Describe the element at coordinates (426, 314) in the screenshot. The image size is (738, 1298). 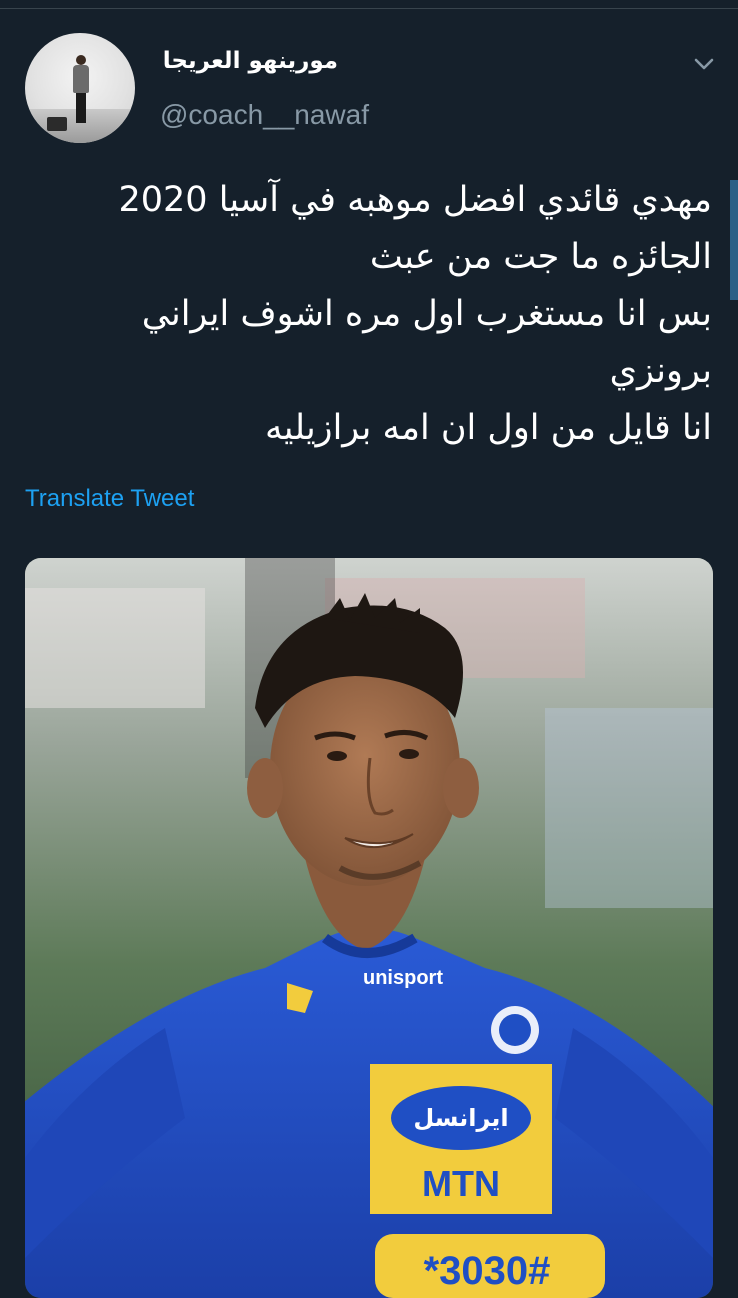
I see `tweet-line: بس انا مستغرب اول مره اشوف ايراني` at that location.